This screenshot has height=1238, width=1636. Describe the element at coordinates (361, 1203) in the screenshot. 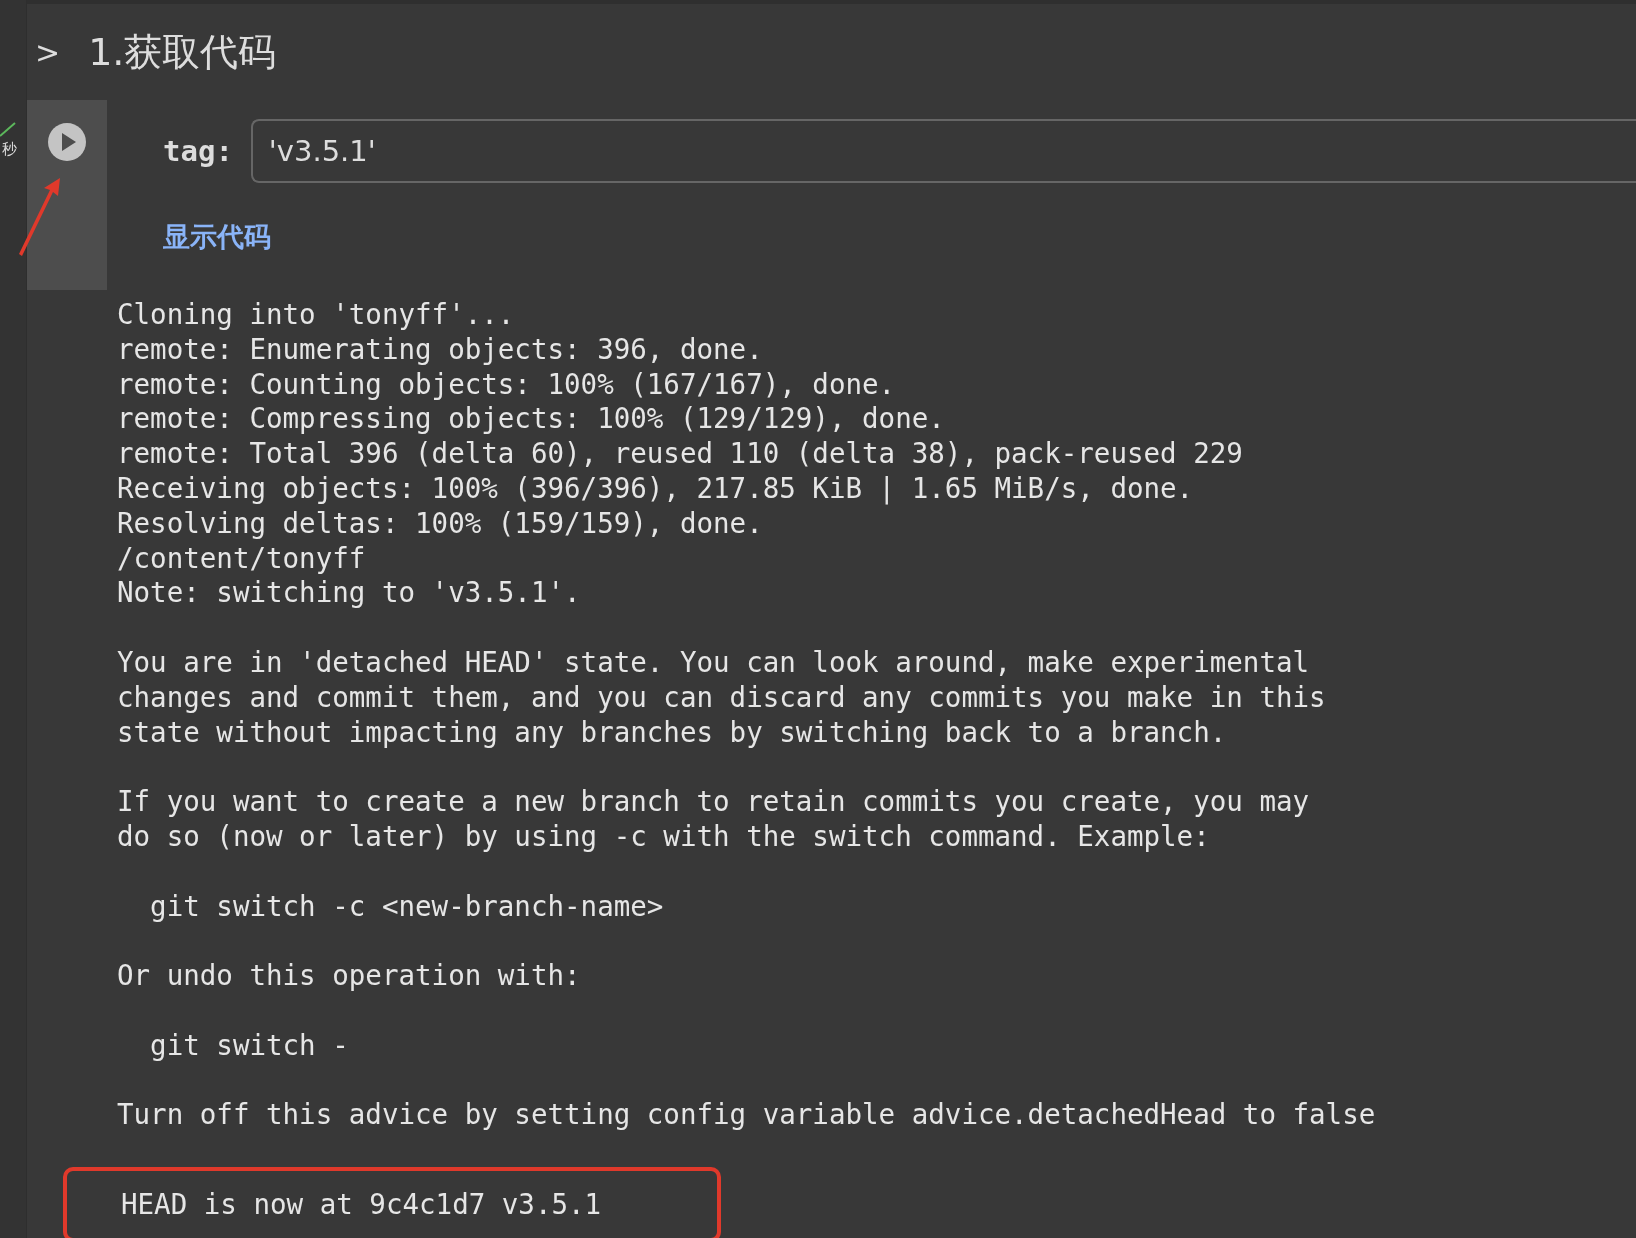

I see `output-line: HEAD is now at 9c4c1d7 v3.5.1` at that location.